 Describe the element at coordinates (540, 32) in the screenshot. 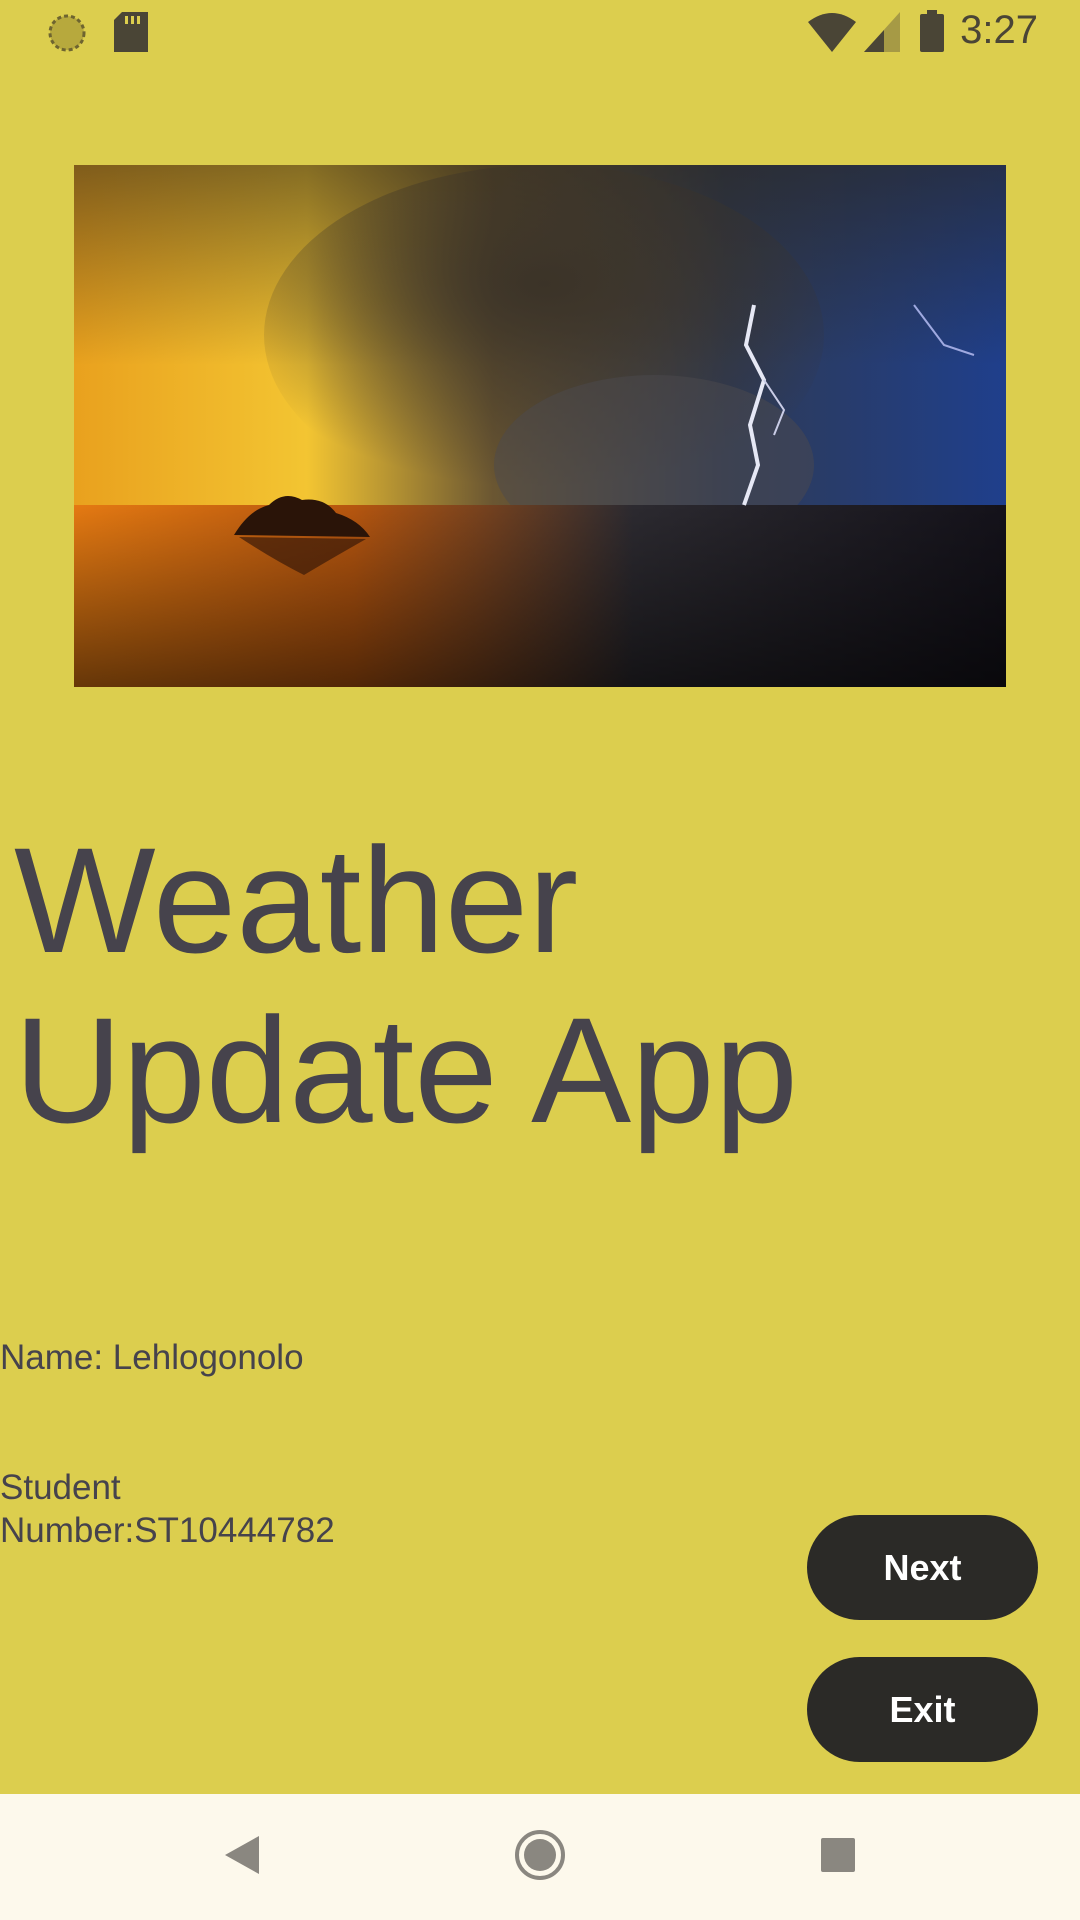

I see `status-bar: 3:27` at that location.